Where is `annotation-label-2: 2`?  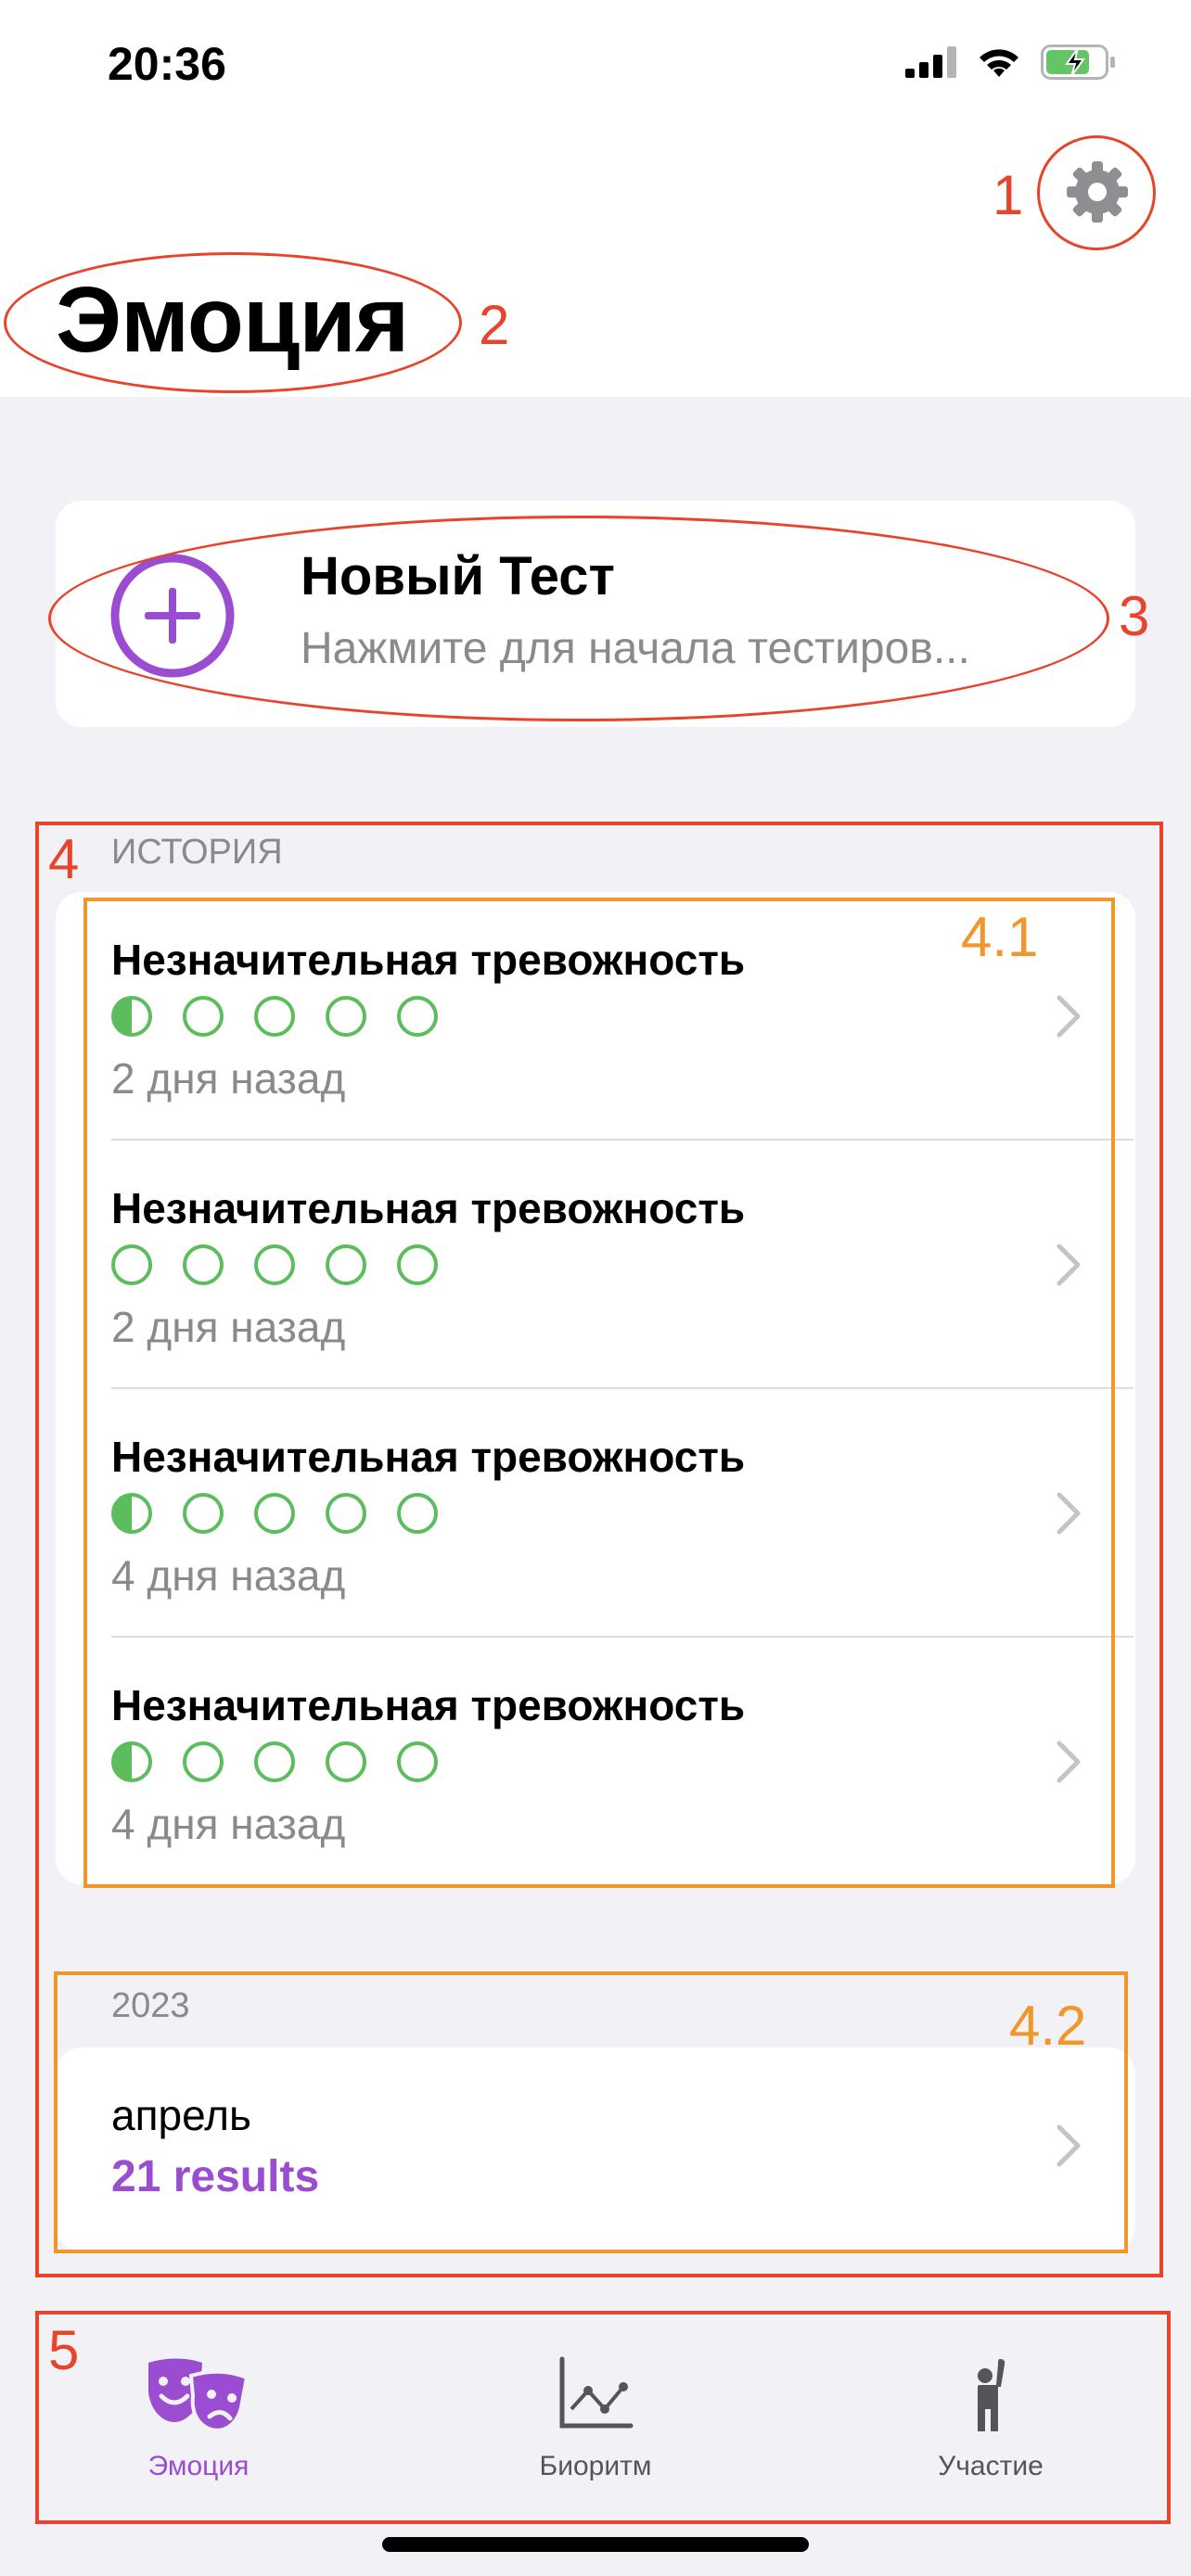
annotation-label-2: 2 is located at coordinates (495, 325).